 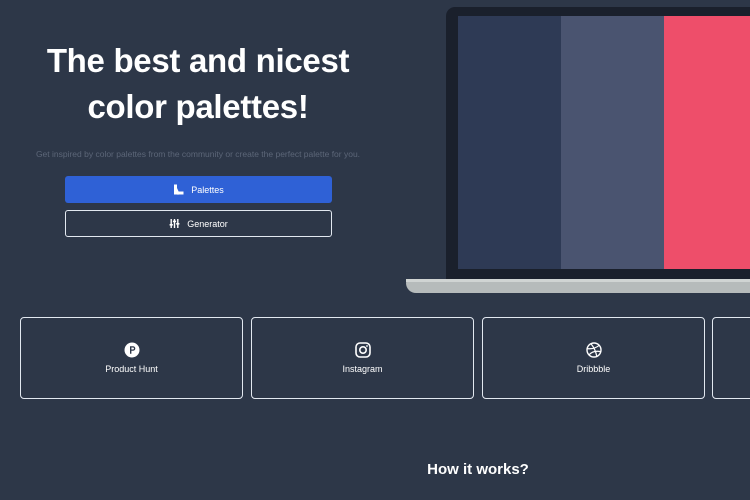 I want to click on dribbble-card: Dribbble, so click(x=593, y=358).